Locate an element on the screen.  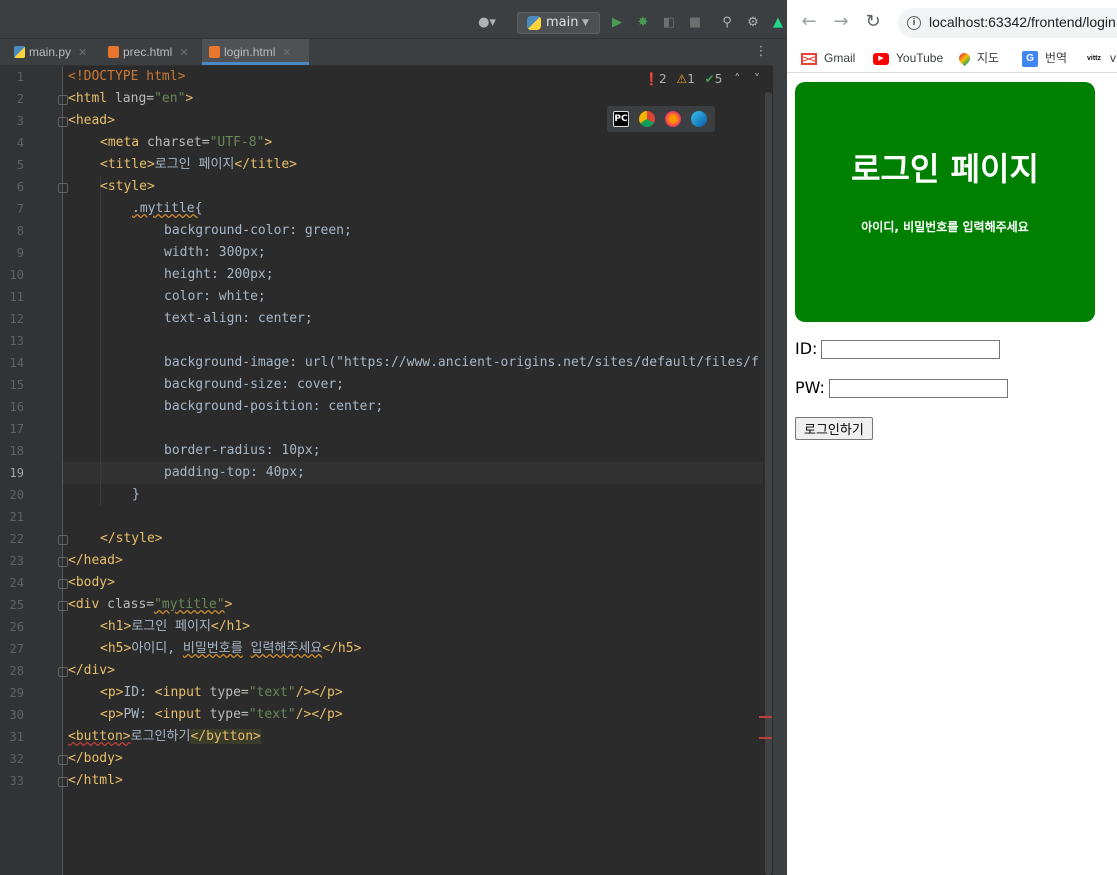
id-input is located at coordinates (911, 349).